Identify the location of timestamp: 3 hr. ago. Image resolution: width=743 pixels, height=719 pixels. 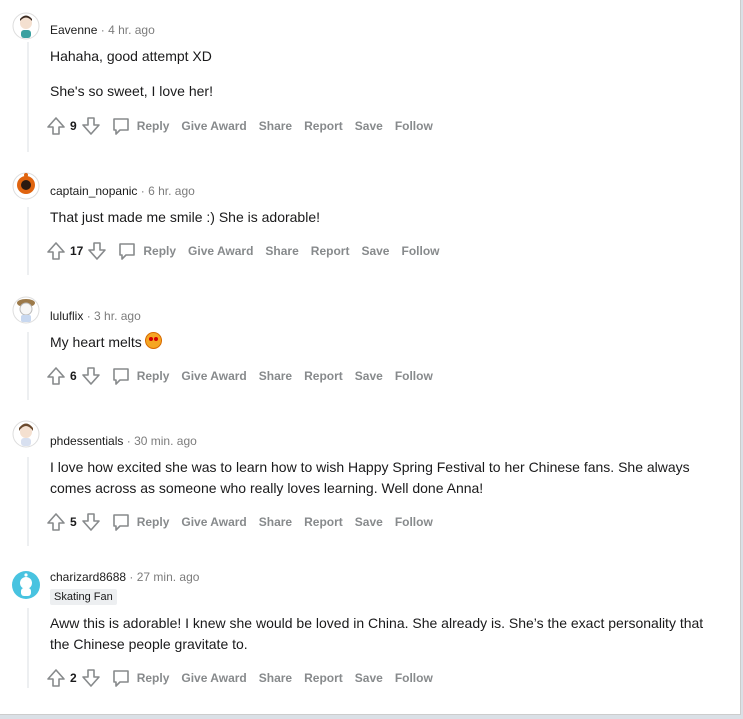
(117, 316).